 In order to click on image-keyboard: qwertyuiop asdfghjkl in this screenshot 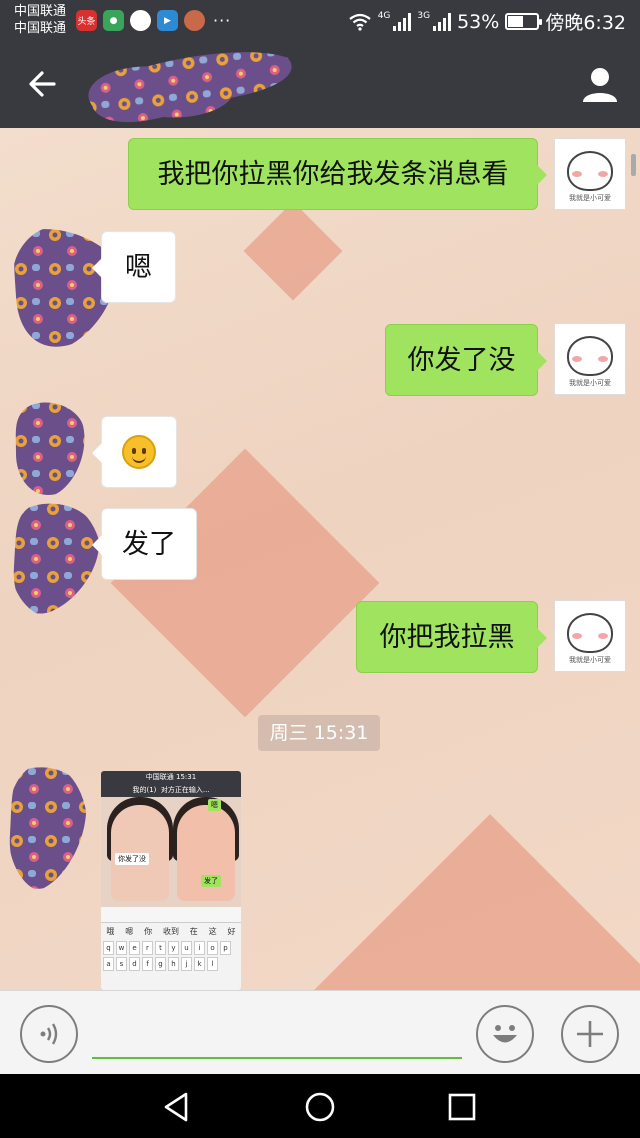, I will do `click(171, 956)`.